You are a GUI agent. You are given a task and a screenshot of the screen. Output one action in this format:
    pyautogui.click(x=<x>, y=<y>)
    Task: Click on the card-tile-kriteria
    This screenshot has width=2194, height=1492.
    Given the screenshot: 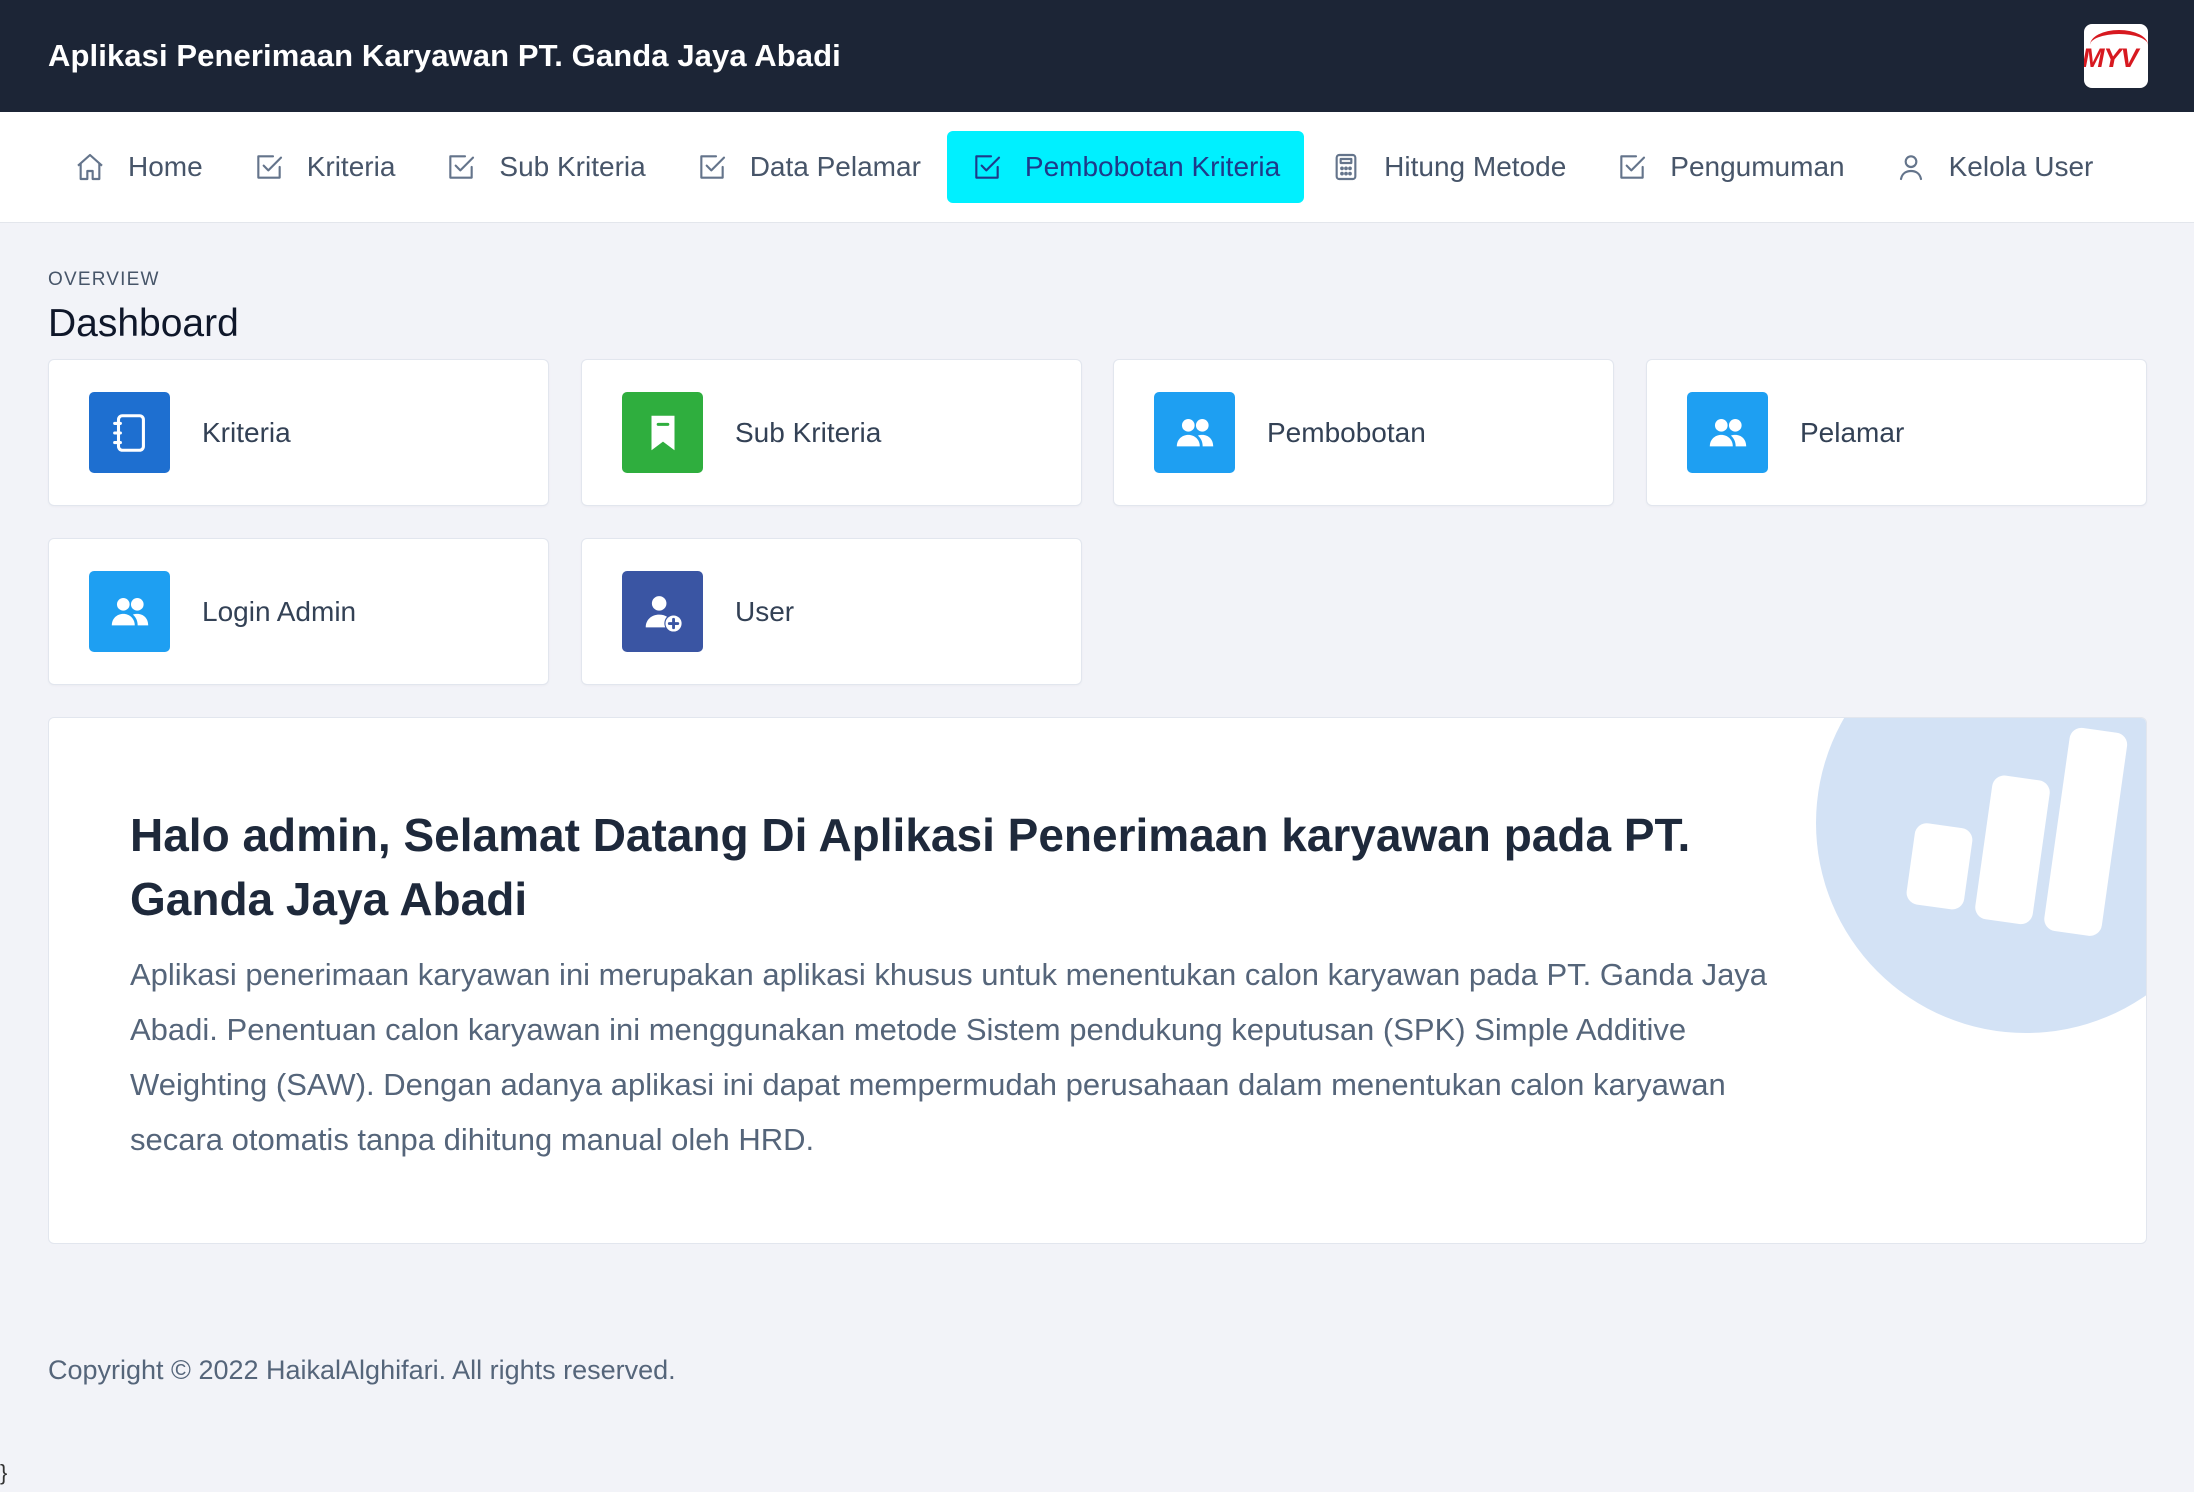 What is the action you would take?
    pyautogui.click(x=129, y=432)
    